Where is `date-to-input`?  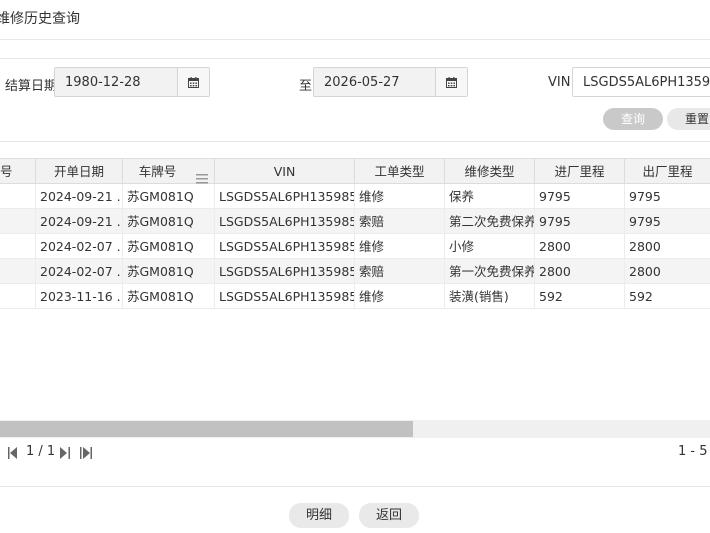
date-to-input is located at coordinates (374, 82).